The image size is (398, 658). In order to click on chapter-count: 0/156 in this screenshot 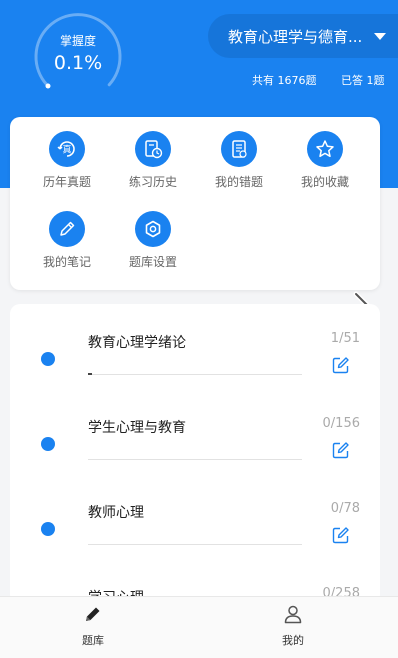, I will do `click(341, 423)`.